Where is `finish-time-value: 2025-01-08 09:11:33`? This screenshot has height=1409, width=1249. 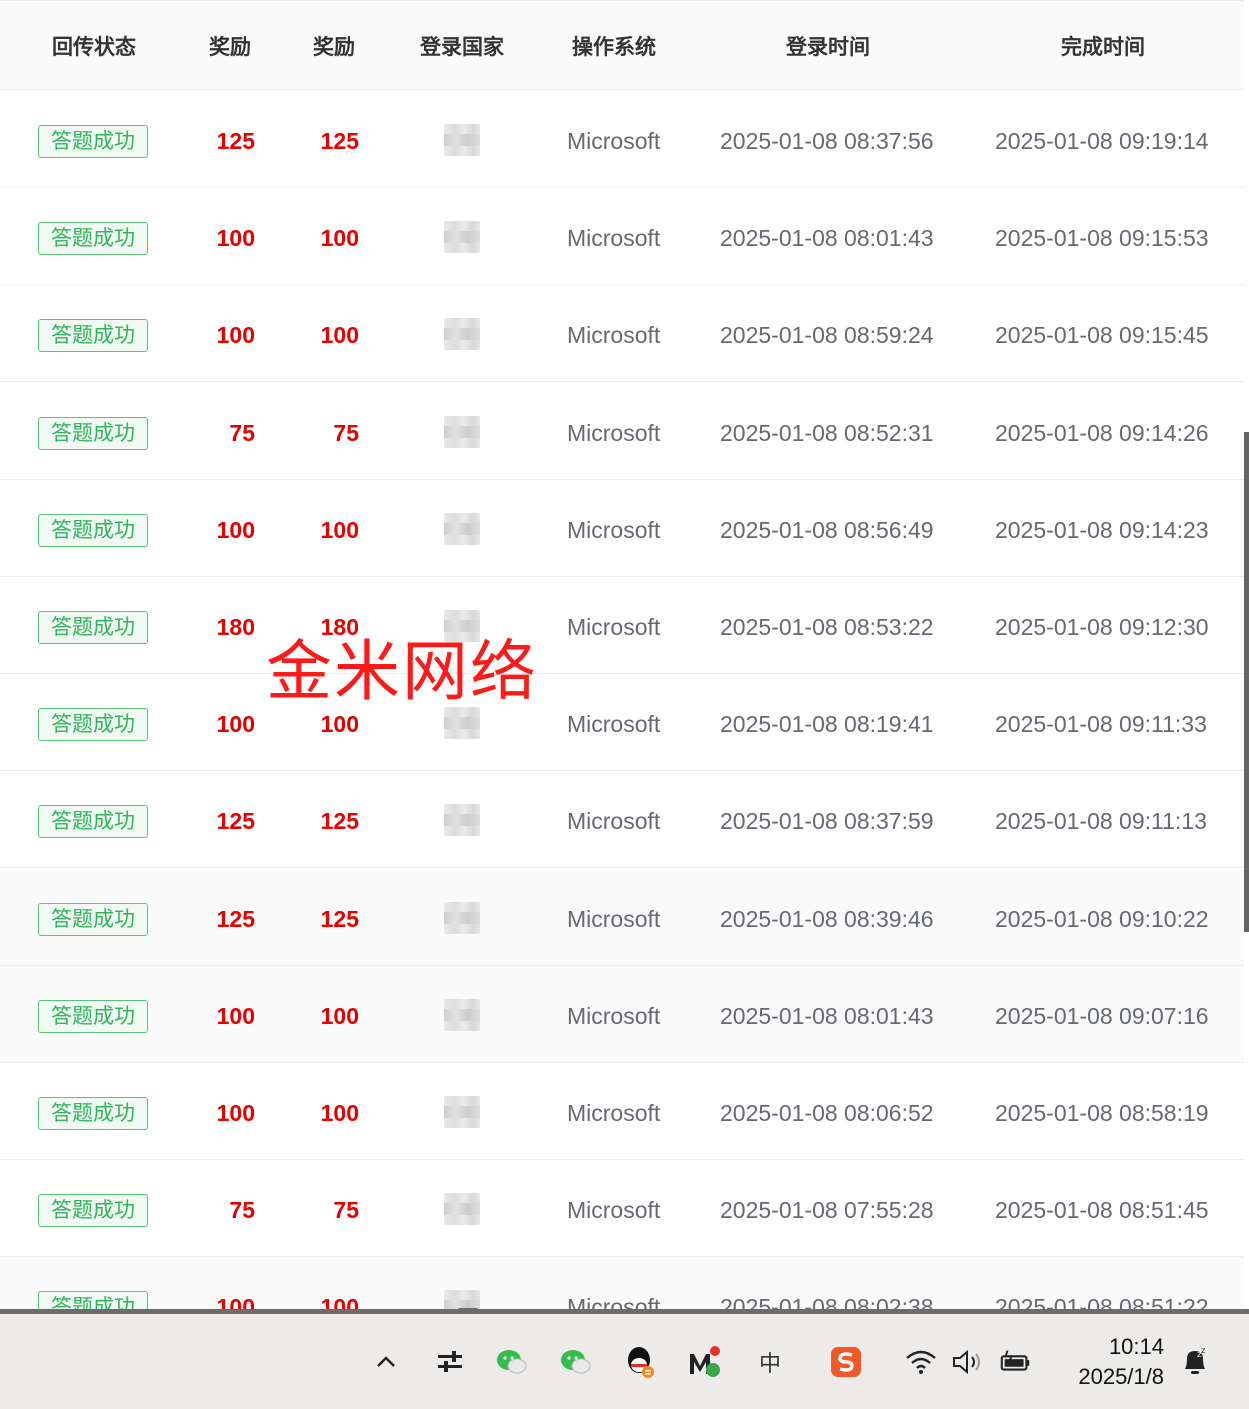
finish-time-value: 2025-01-08 09:11:33 is located at coordinates (1101, 724).